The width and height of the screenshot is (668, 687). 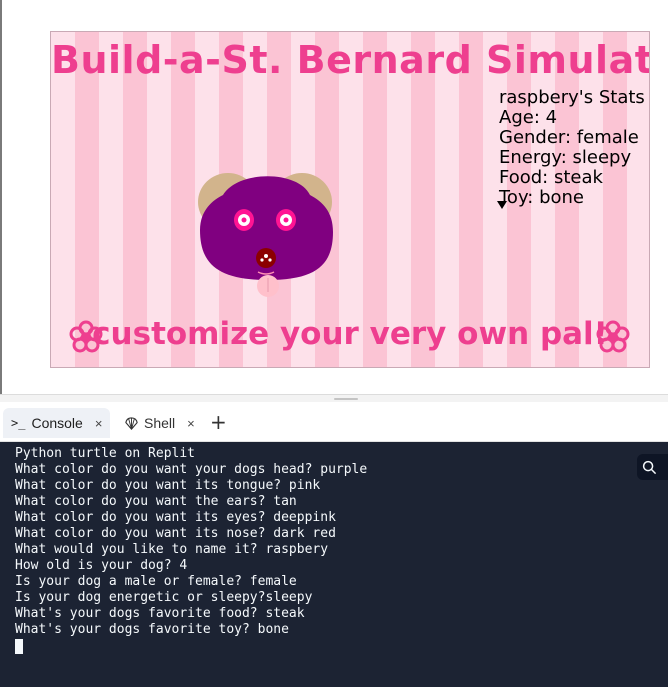 What do you see at coordinates (218, 422) in the screenshot?
I see `add-tab-button: +` at bounding box center [218, 422].